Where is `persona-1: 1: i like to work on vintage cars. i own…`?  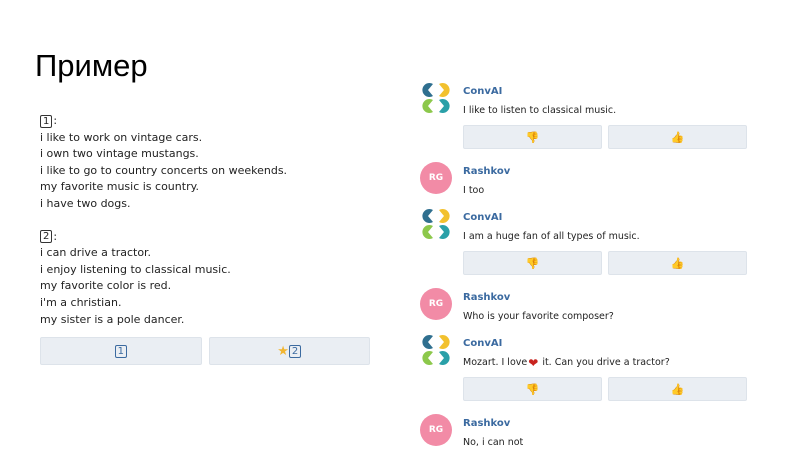 persona-1: 1: i like to work on vintage cars. i own… is located at coordinates (205, 163).